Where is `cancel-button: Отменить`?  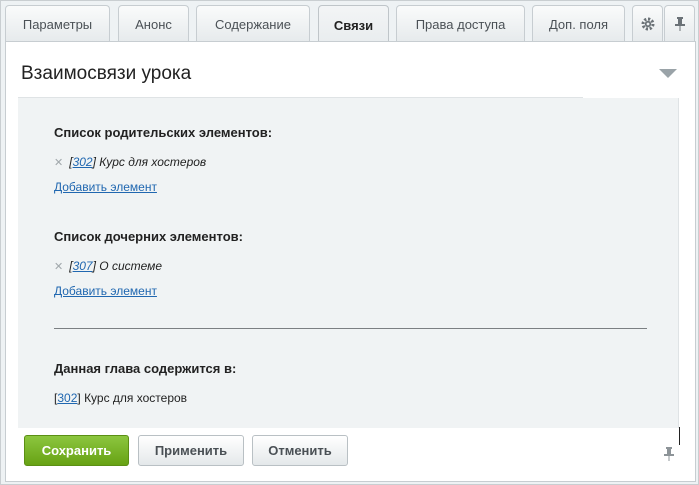
cancel-button: Отменить is located at coordinates (300, 450).